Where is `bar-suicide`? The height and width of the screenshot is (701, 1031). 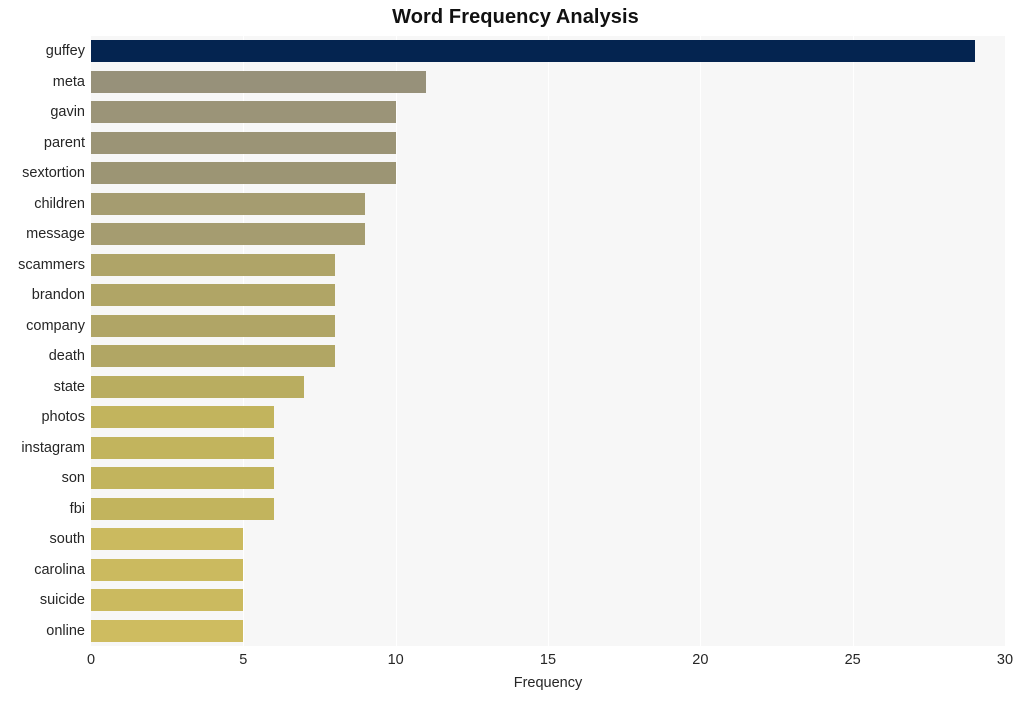
bar-suicide is located at coordinates (167, 600).